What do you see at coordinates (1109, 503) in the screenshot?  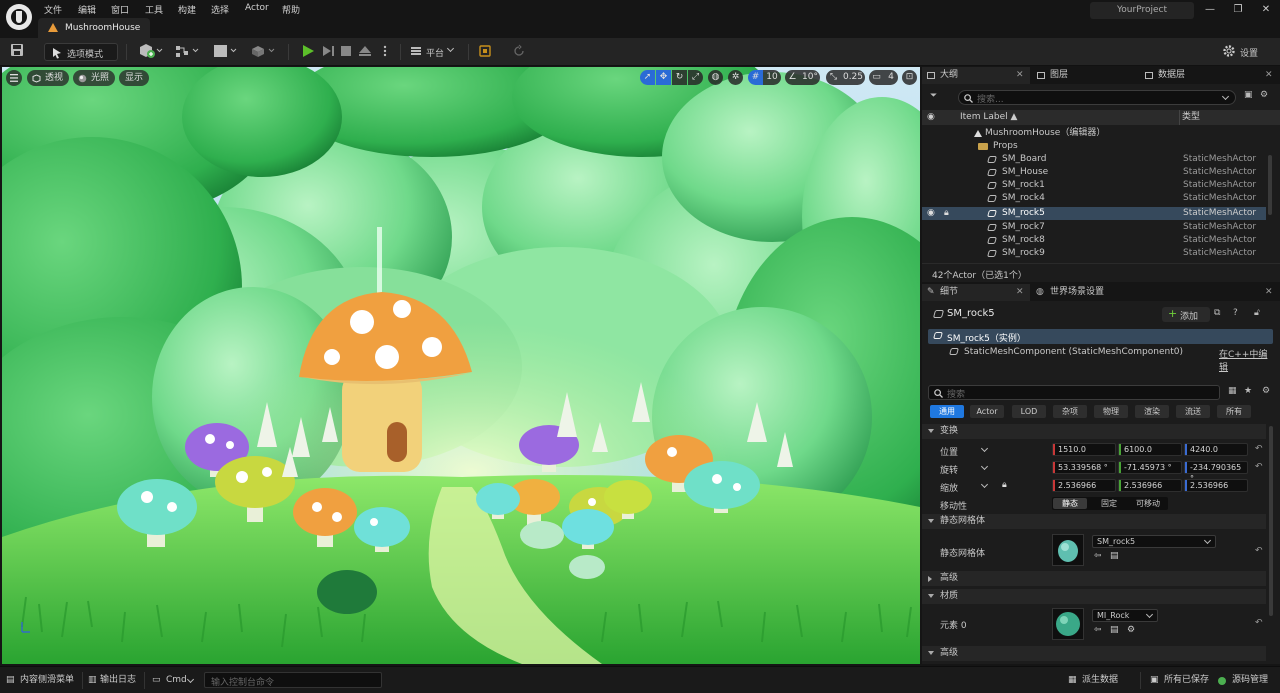 I see `mobility-stationary: 固定` at bounding box center [1109, 503].